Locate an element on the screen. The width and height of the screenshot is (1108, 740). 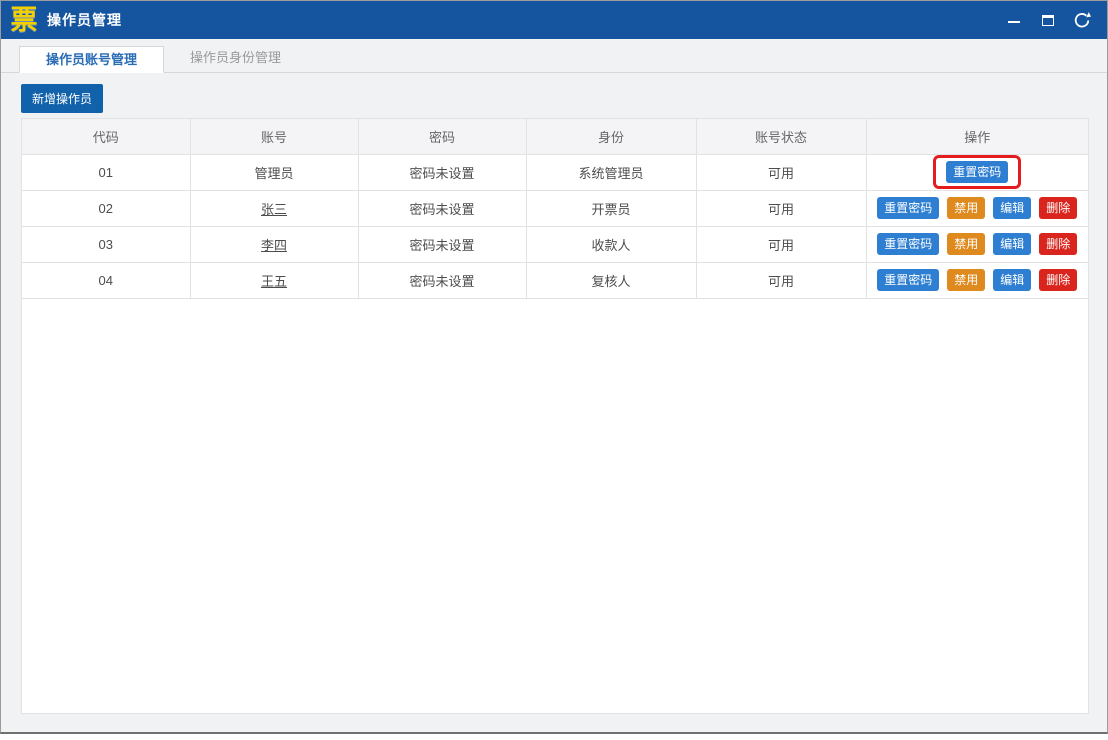
highlight-annotation-box: 重置密码 is located at coordinates (977, 172).